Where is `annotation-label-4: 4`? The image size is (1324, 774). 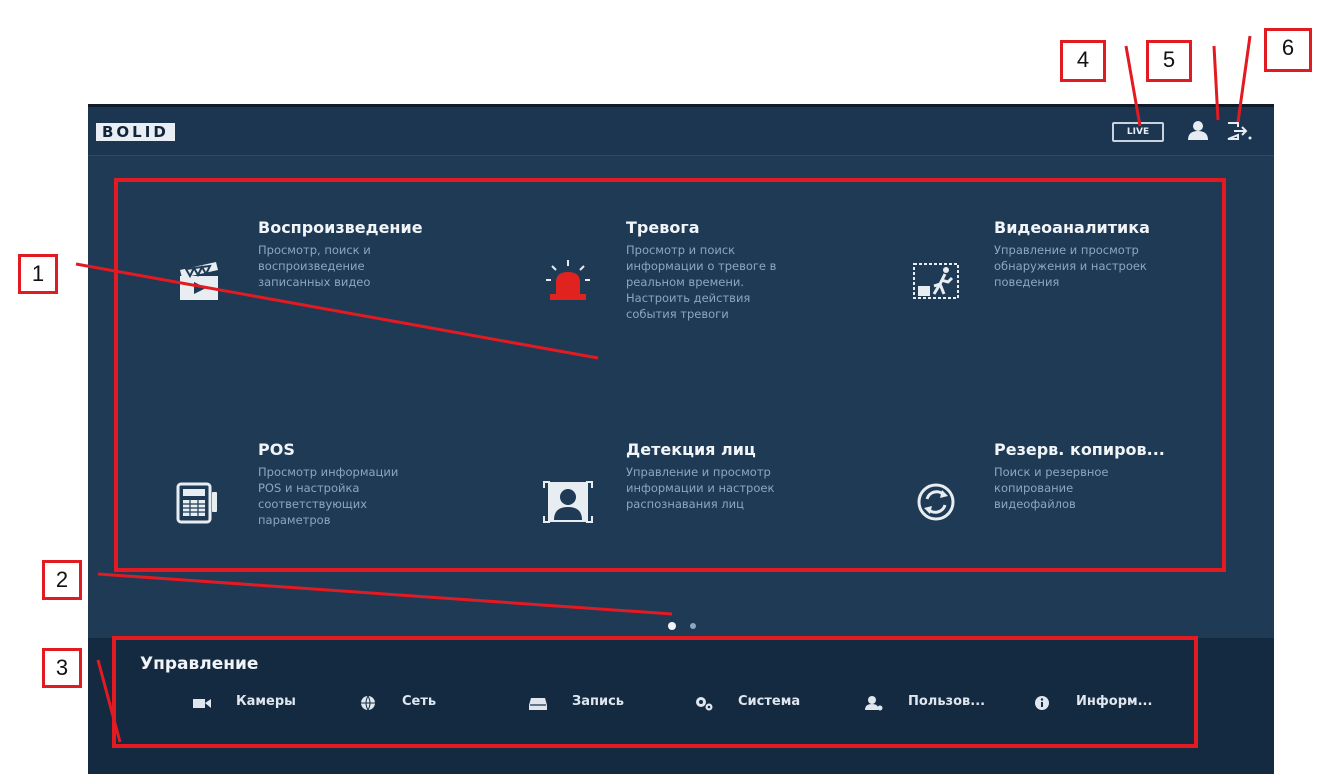
annotation-label-4: 4 is located at coordinates (1083, 61).